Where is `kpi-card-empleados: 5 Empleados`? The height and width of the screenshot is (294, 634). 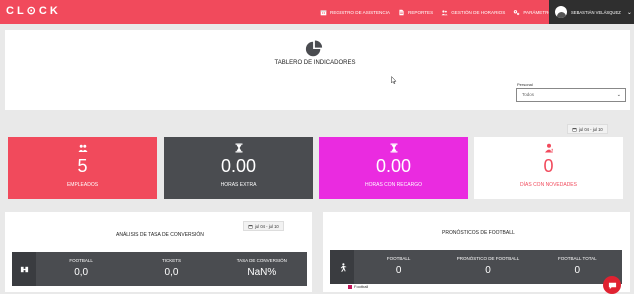 kpi-card-empleados: 5 Empleados is located at coordinates (82, 168).